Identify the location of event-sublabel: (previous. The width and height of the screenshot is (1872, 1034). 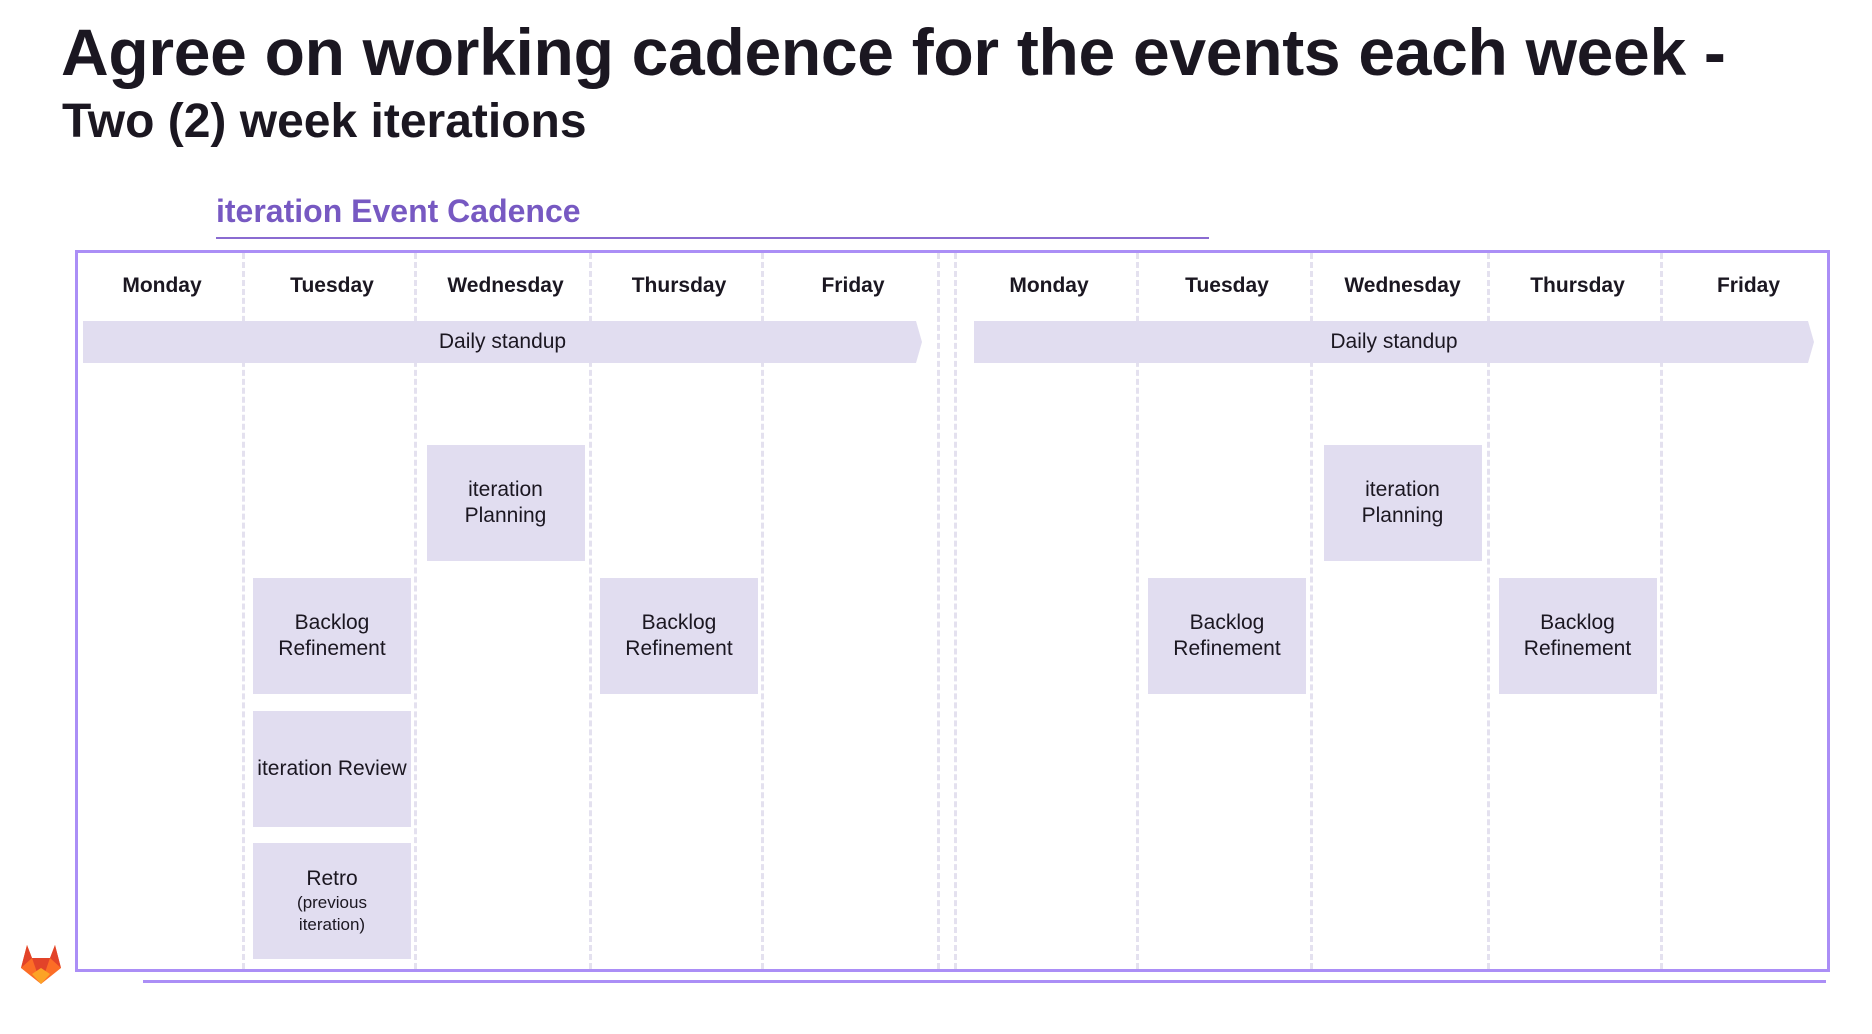
(332, 902).